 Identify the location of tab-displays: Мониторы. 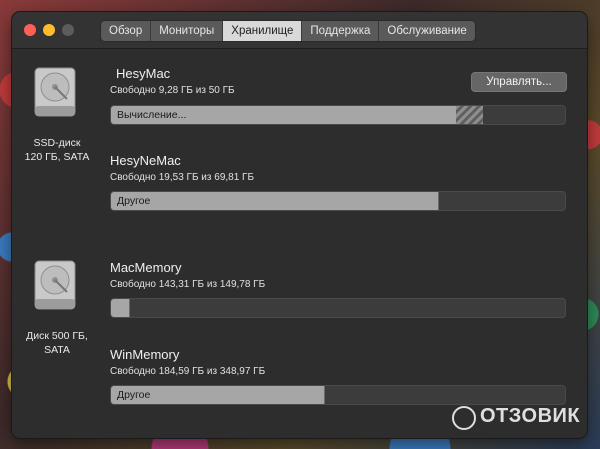
(187, 31).